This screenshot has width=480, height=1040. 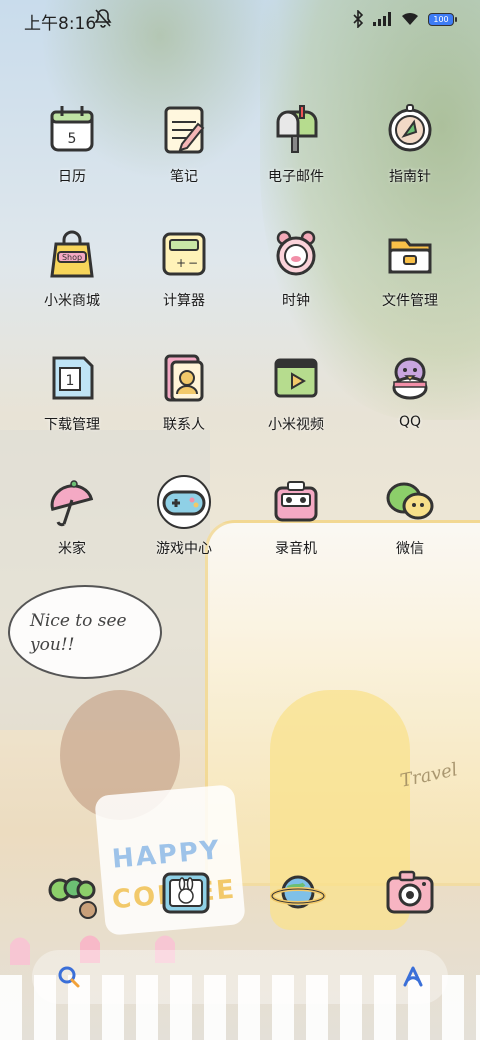 I want to click on signal-icon, so click(x=382, y=19).